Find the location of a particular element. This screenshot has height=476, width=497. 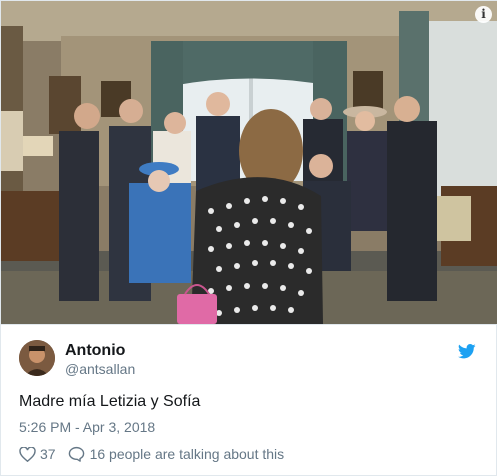

like-button: 37 is located at coordinates (37, 454).